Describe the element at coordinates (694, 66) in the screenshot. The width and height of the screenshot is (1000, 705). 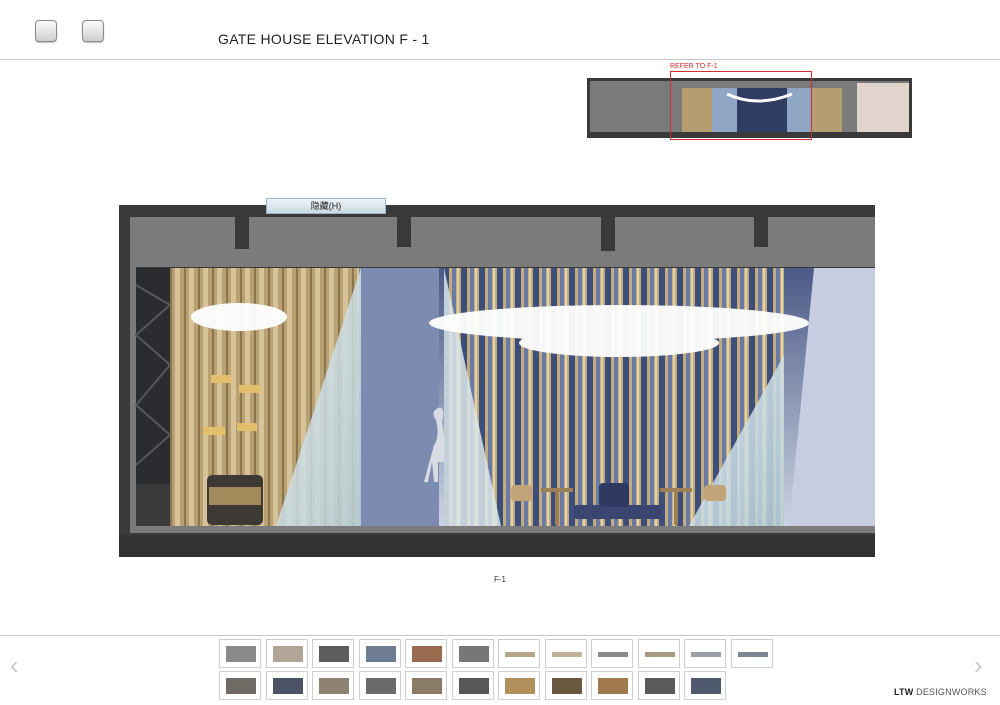
I see `refer-label: REFER TO F-1` at that location.